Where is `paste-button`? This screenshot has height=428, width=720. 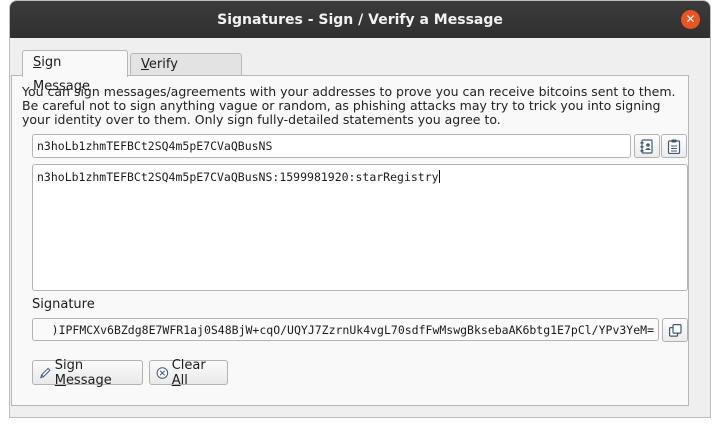
paste-button is located at coordinates (674, 146).